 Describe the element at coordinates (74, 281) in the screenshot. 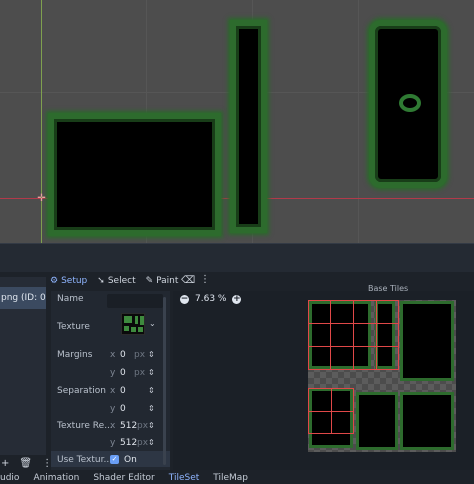

I see `setup-label: Setup` at that location.